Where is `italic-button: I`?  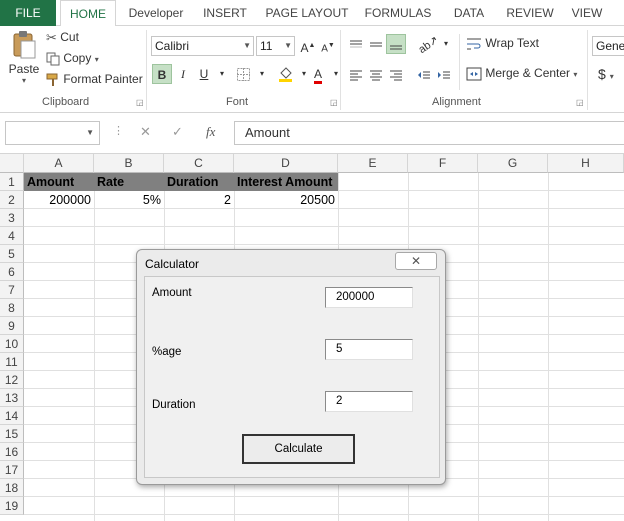
italic-button: I is located at coordinates (183, 74).